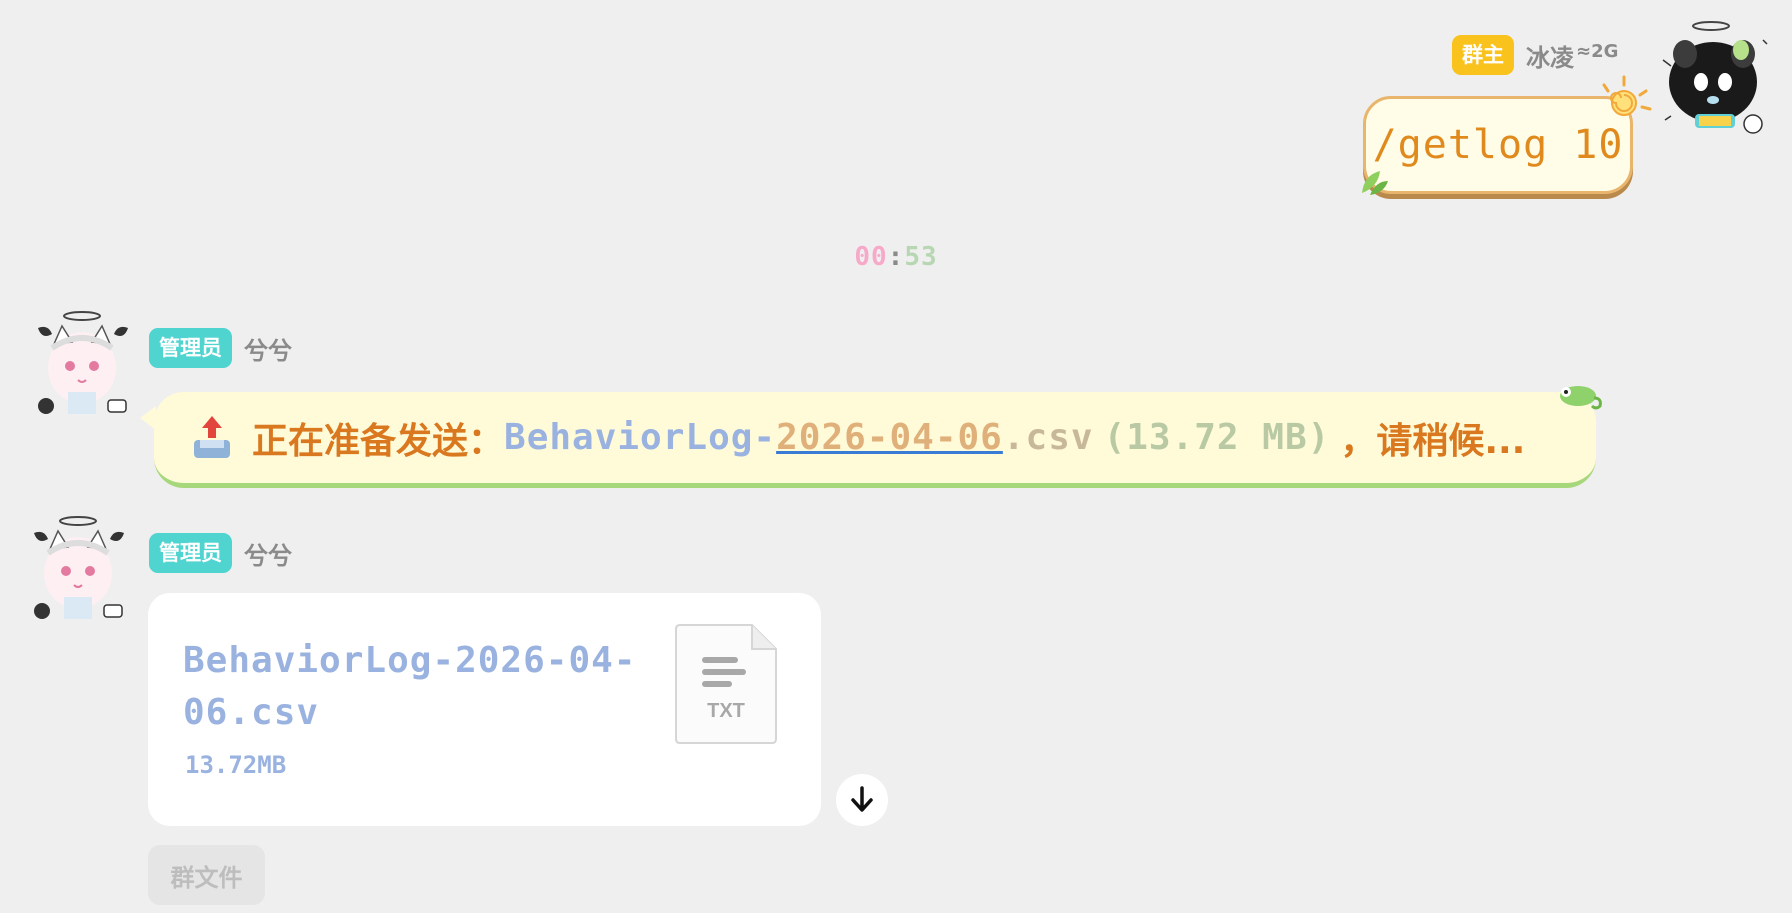 This screenshot has width=1792, height=913. I want to click on admin-name-row-1: 管理员 兮兮, so click(220, 348).